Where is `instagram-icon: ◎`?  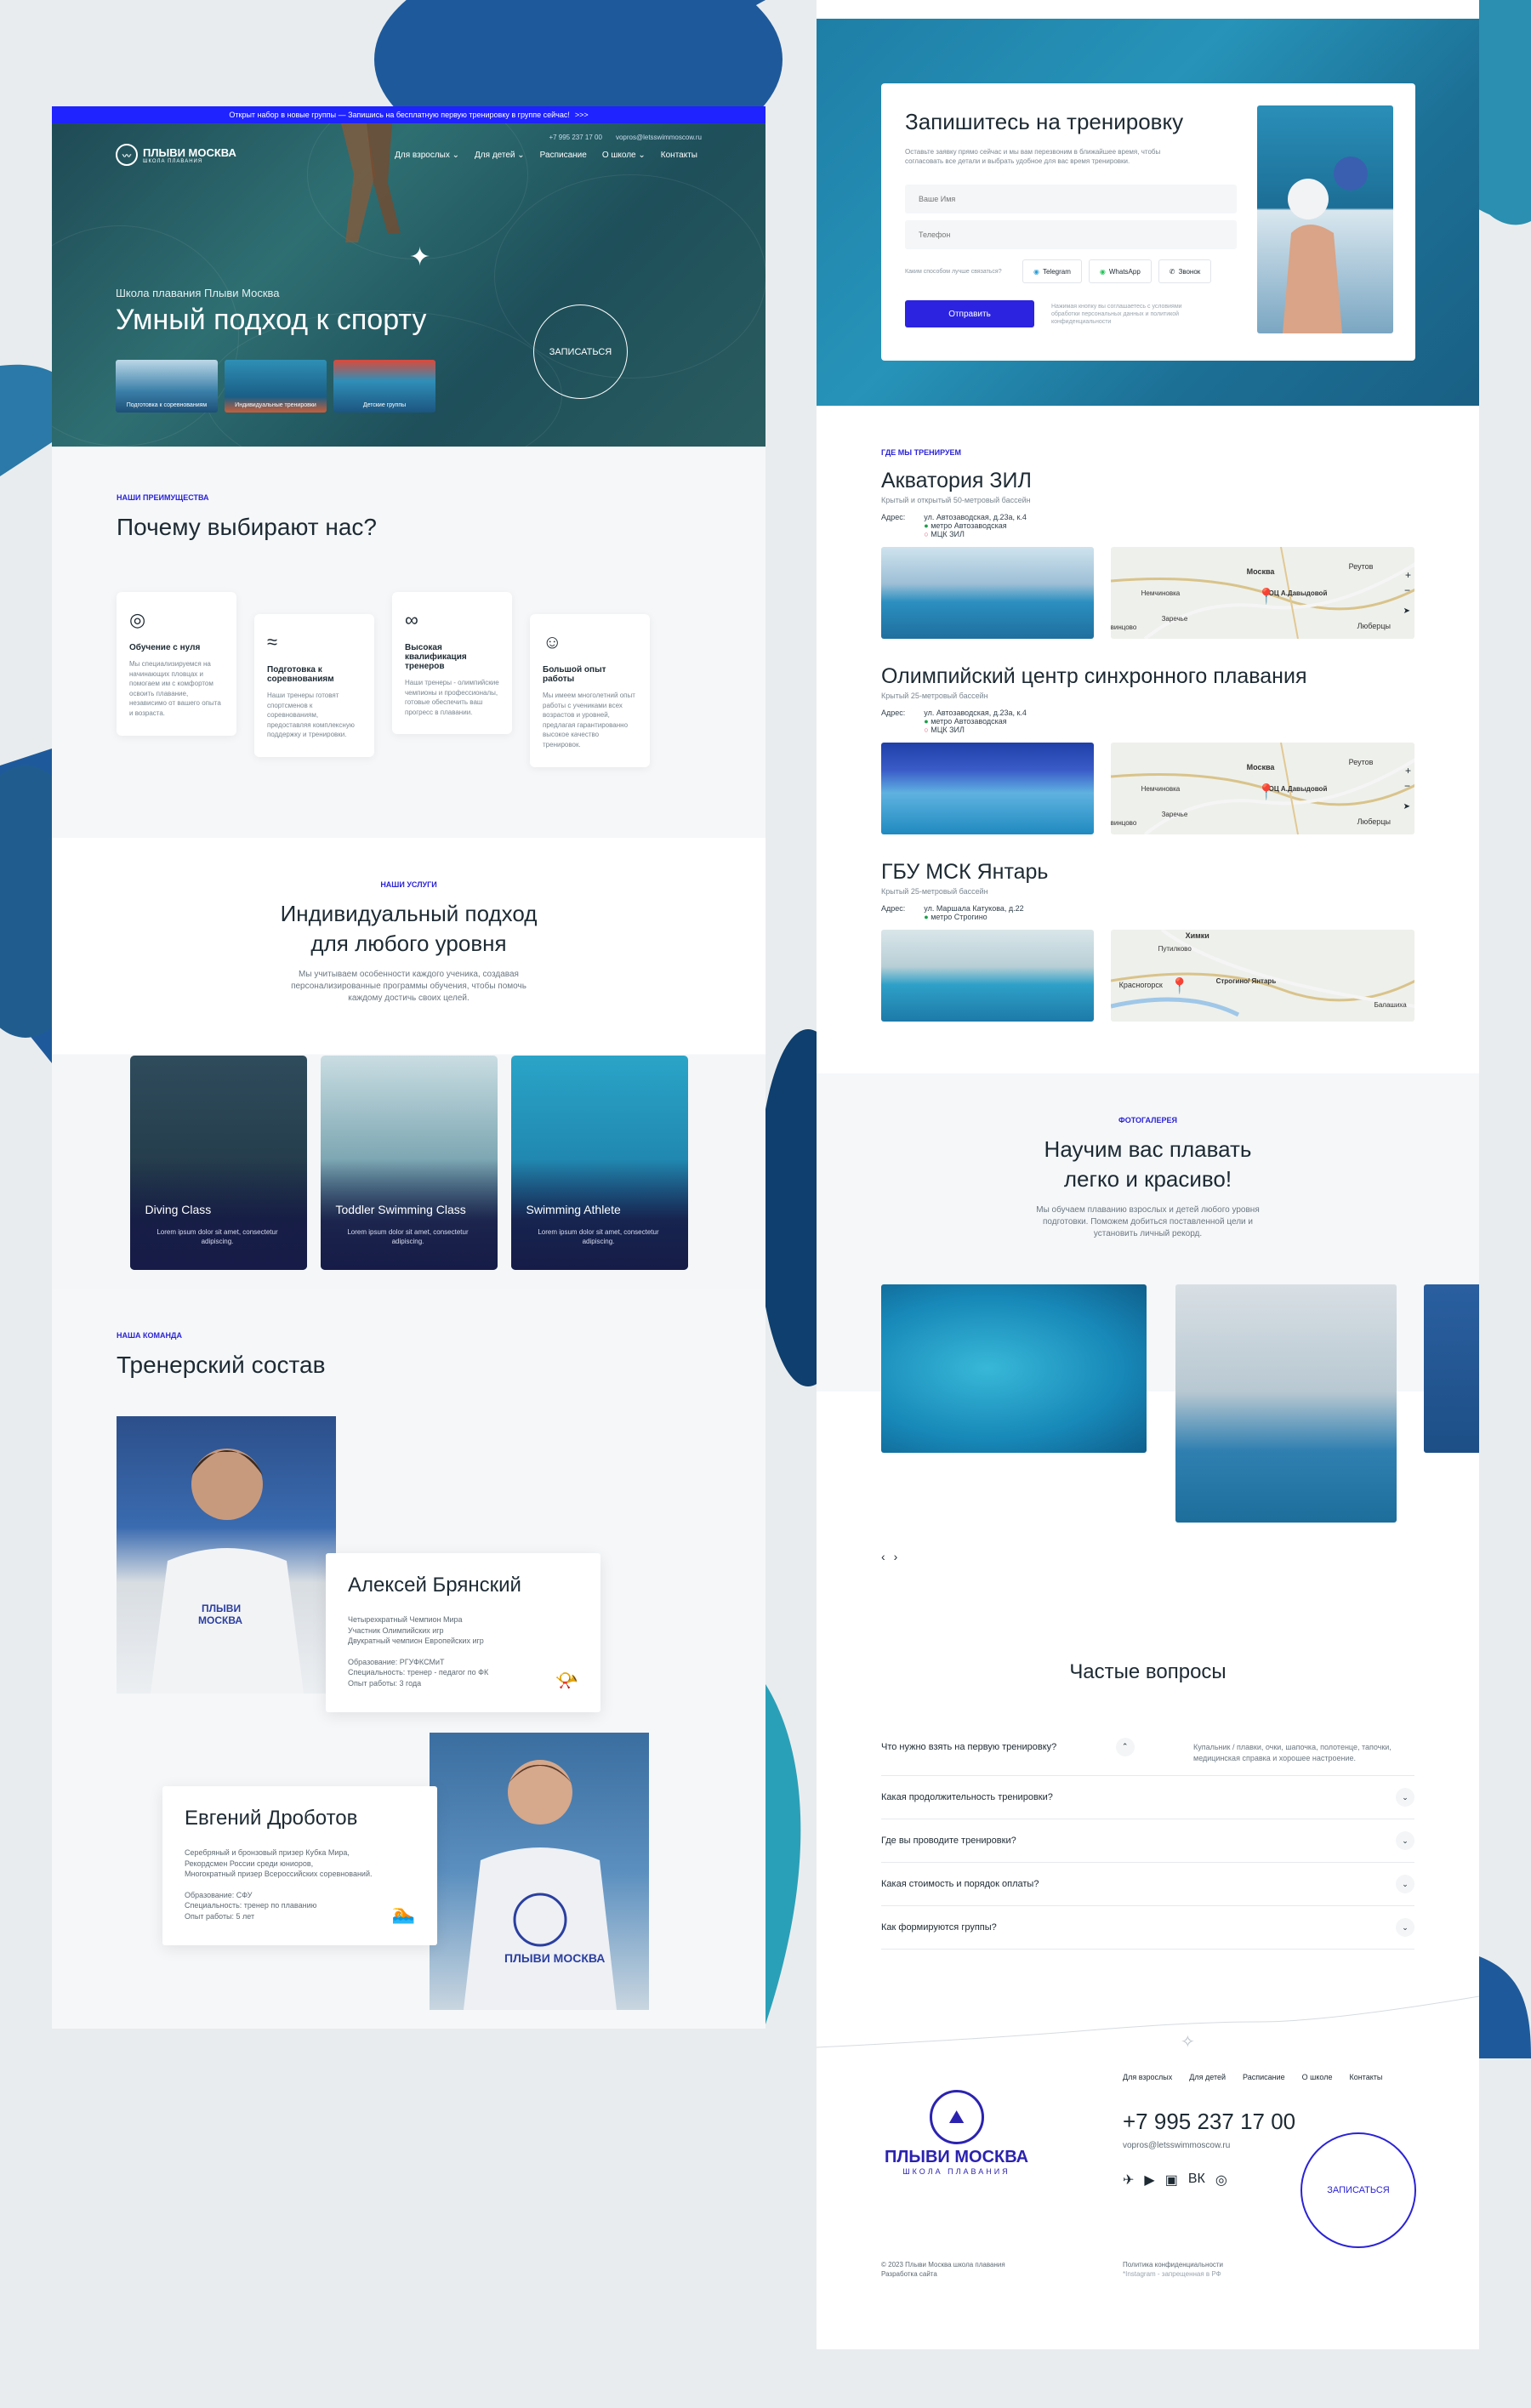
instagram-icon: ◎ is located at coordinates (1221, 2180).